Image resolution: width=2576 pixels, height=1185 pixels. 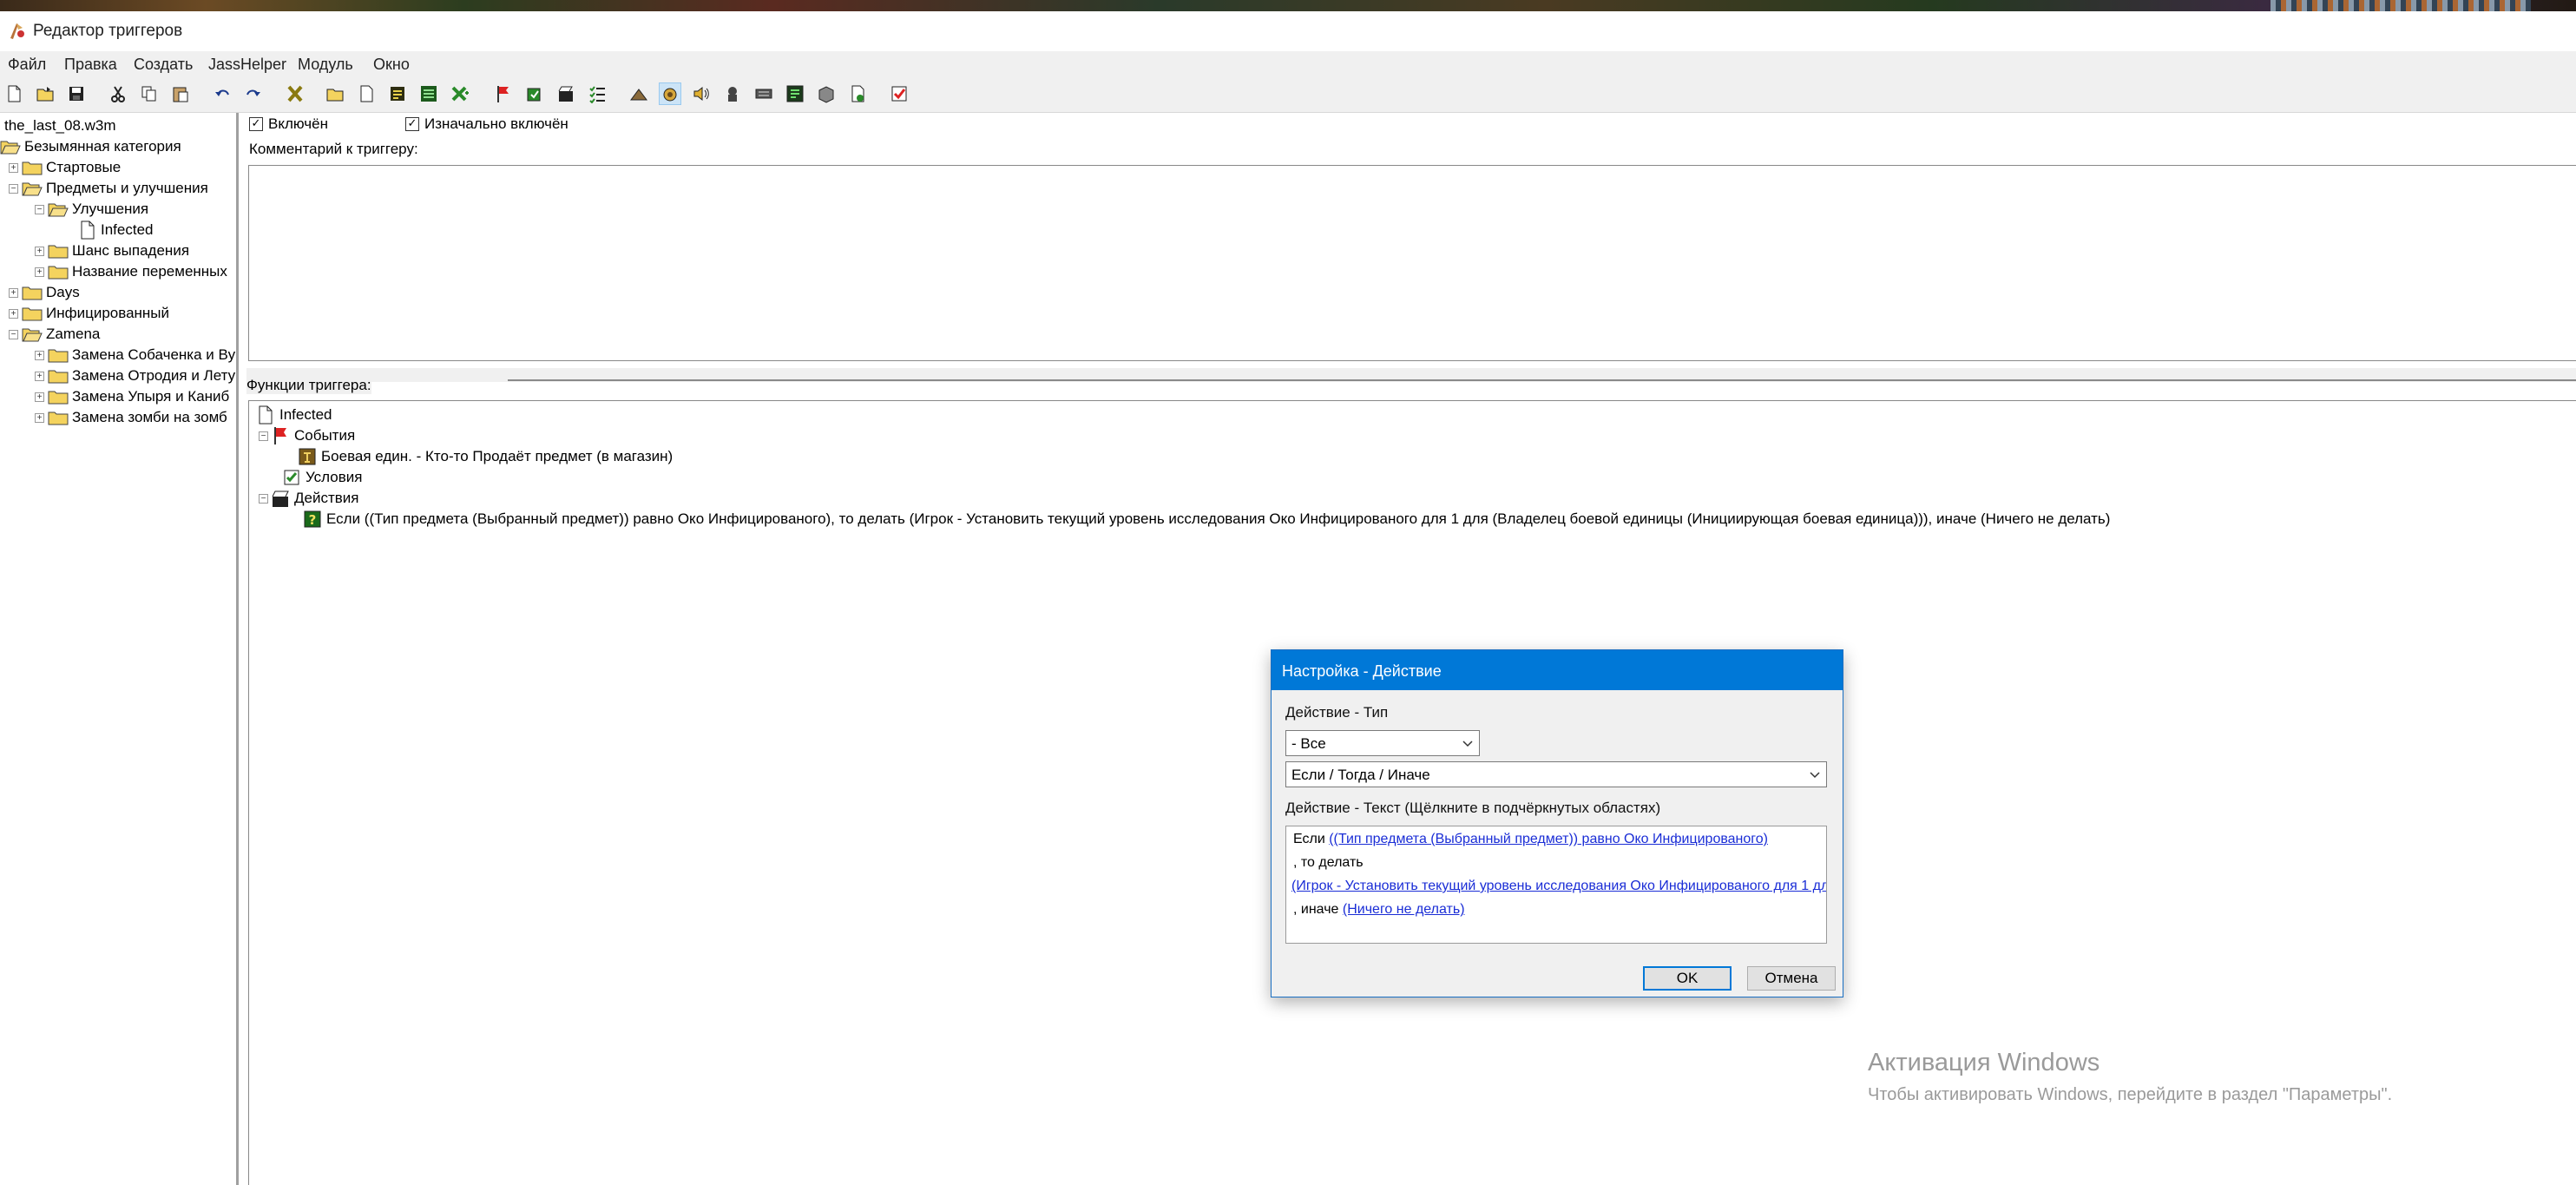 I want to click on actions-row: − Действия, so click(x=308, y=498).